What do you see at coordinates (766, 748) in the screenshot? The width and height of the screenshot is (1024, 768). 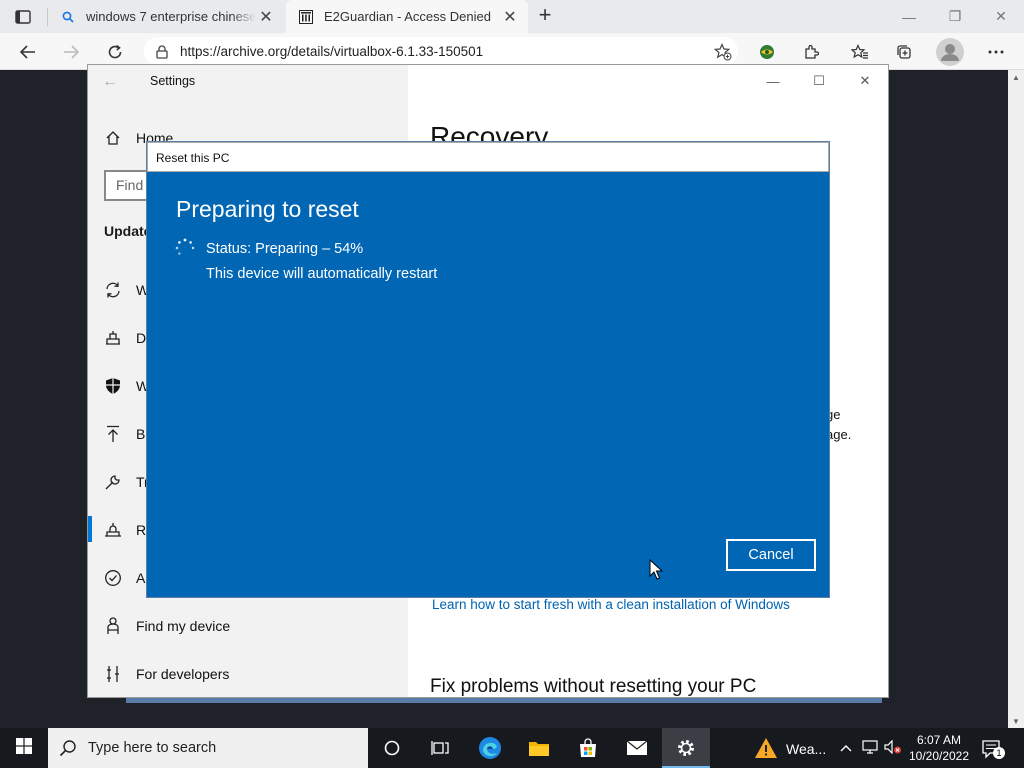 I see `weather-alert-icon` at bounding box center [766, 748].